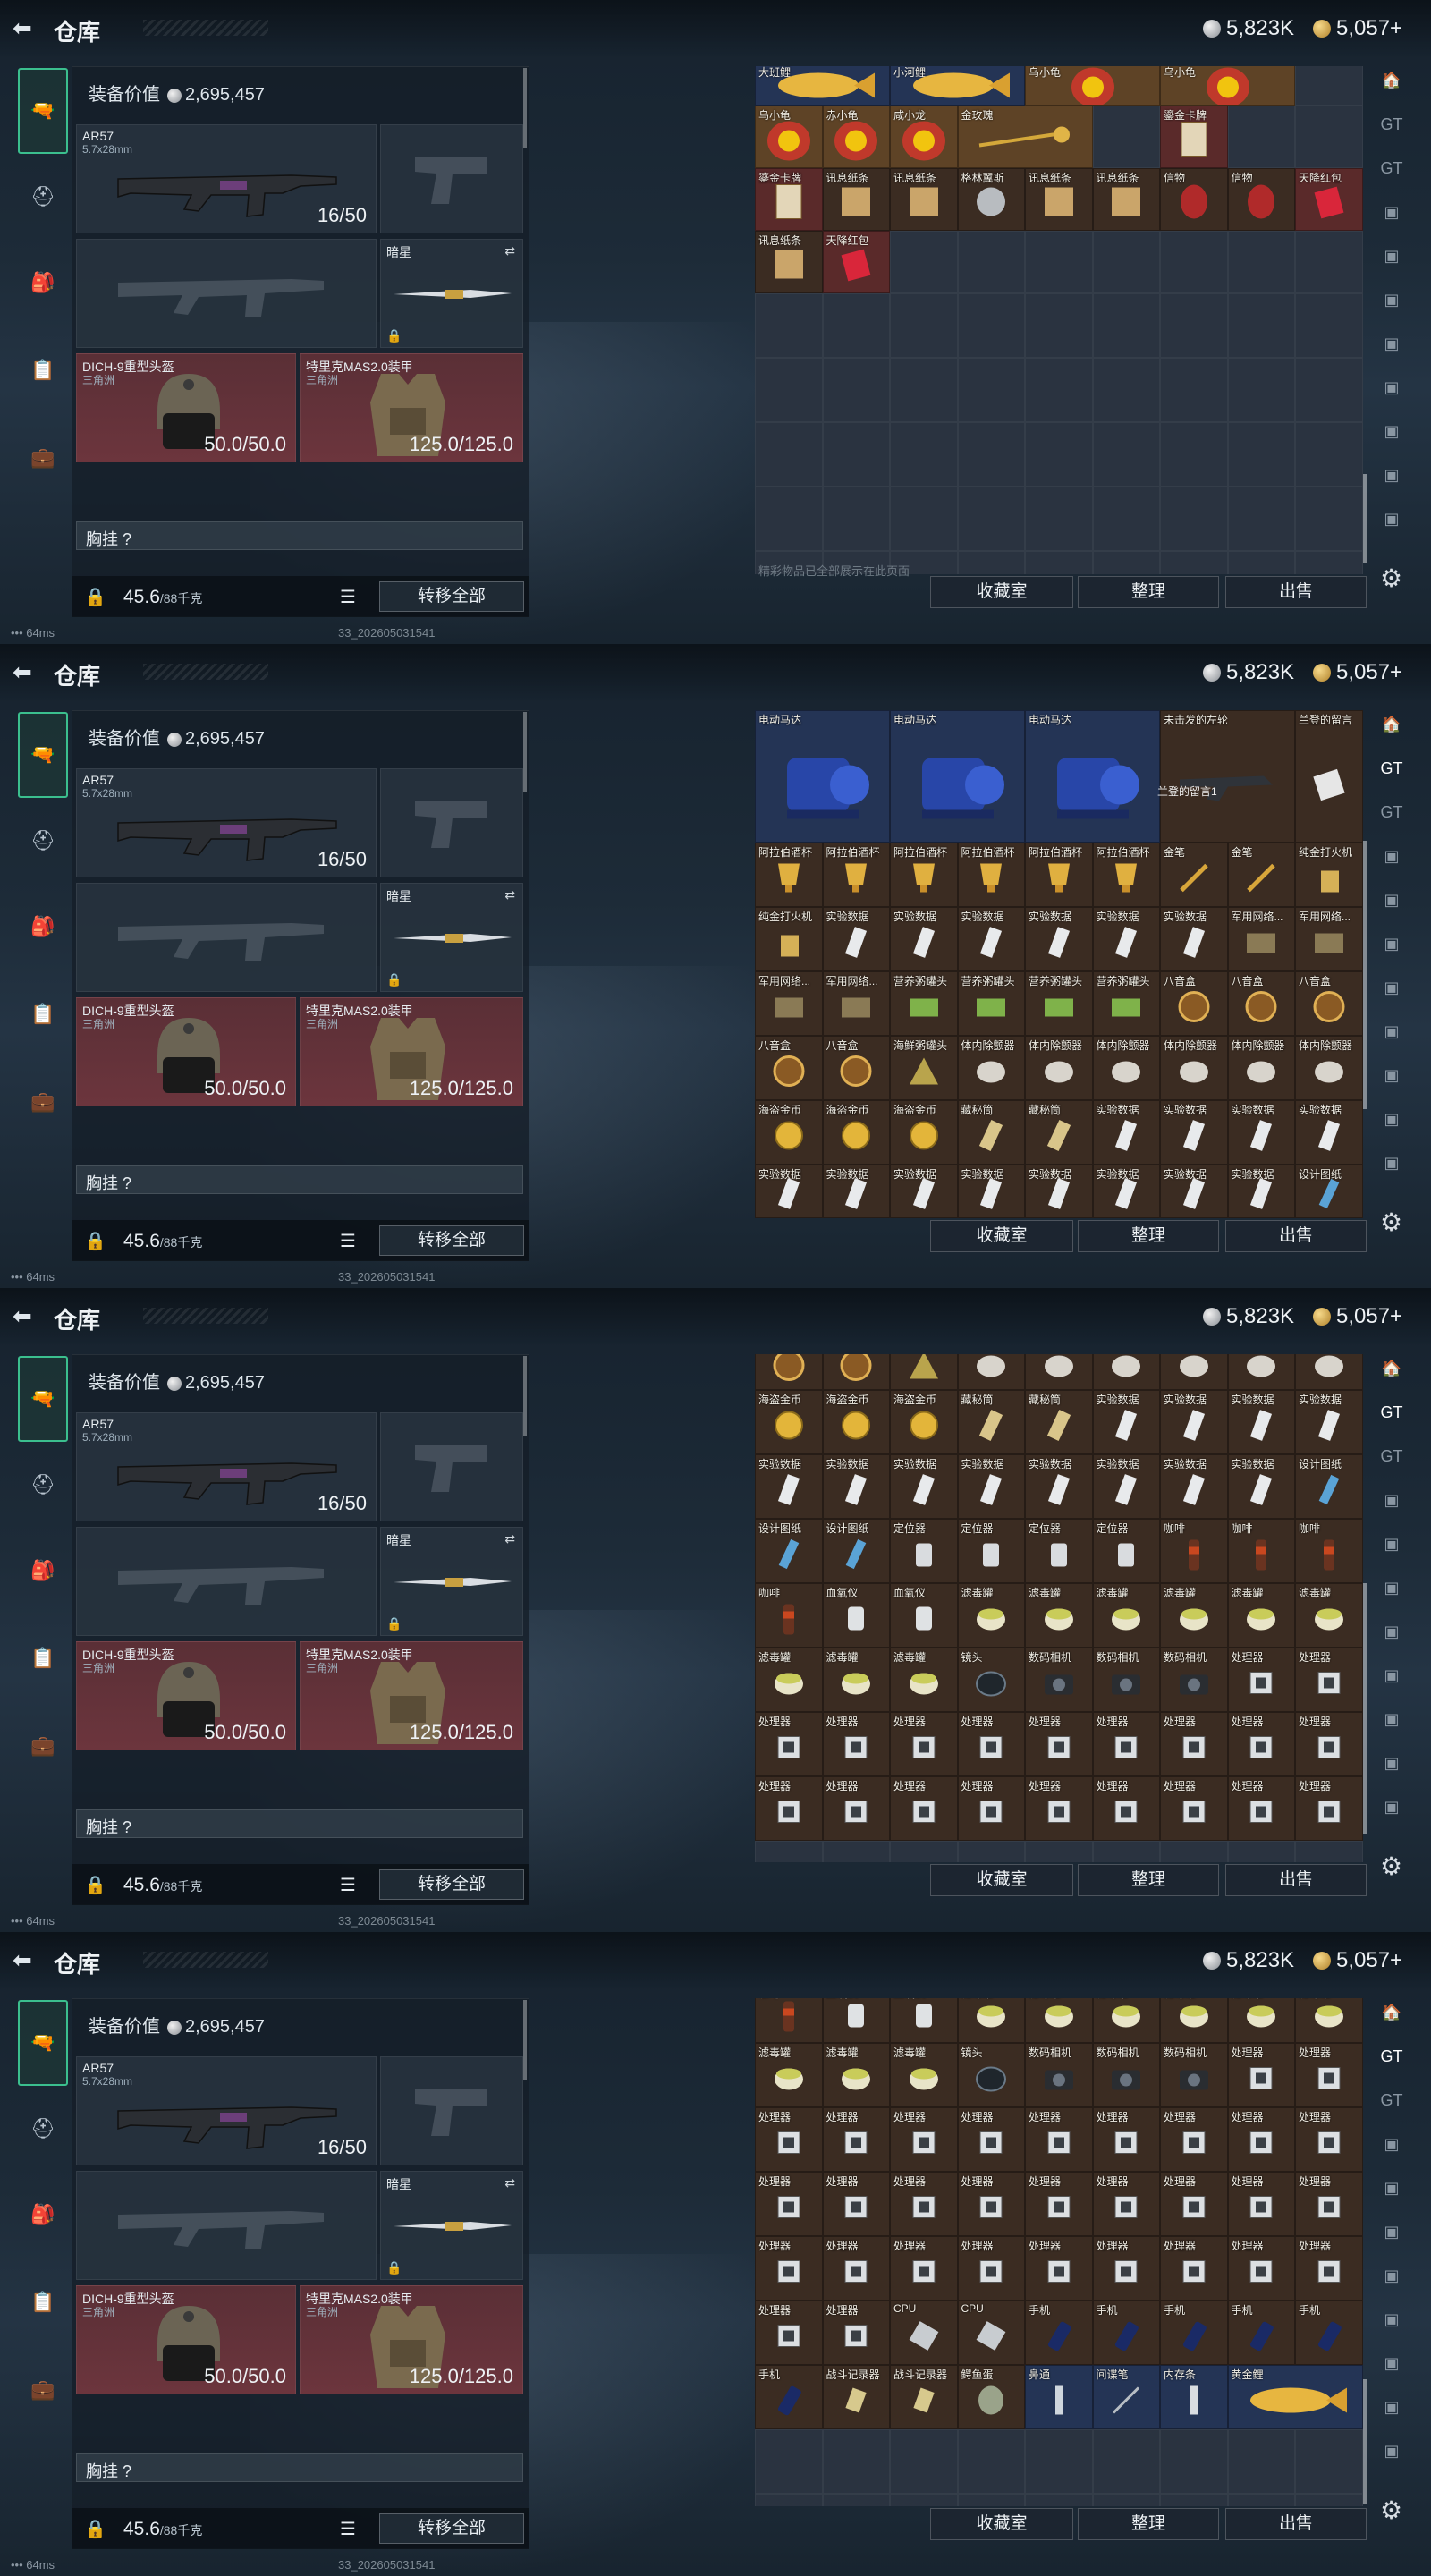  Describe the element at coordinates (924, 137) in the screenshot. I see `storage-item: 咸小龙` at that location.